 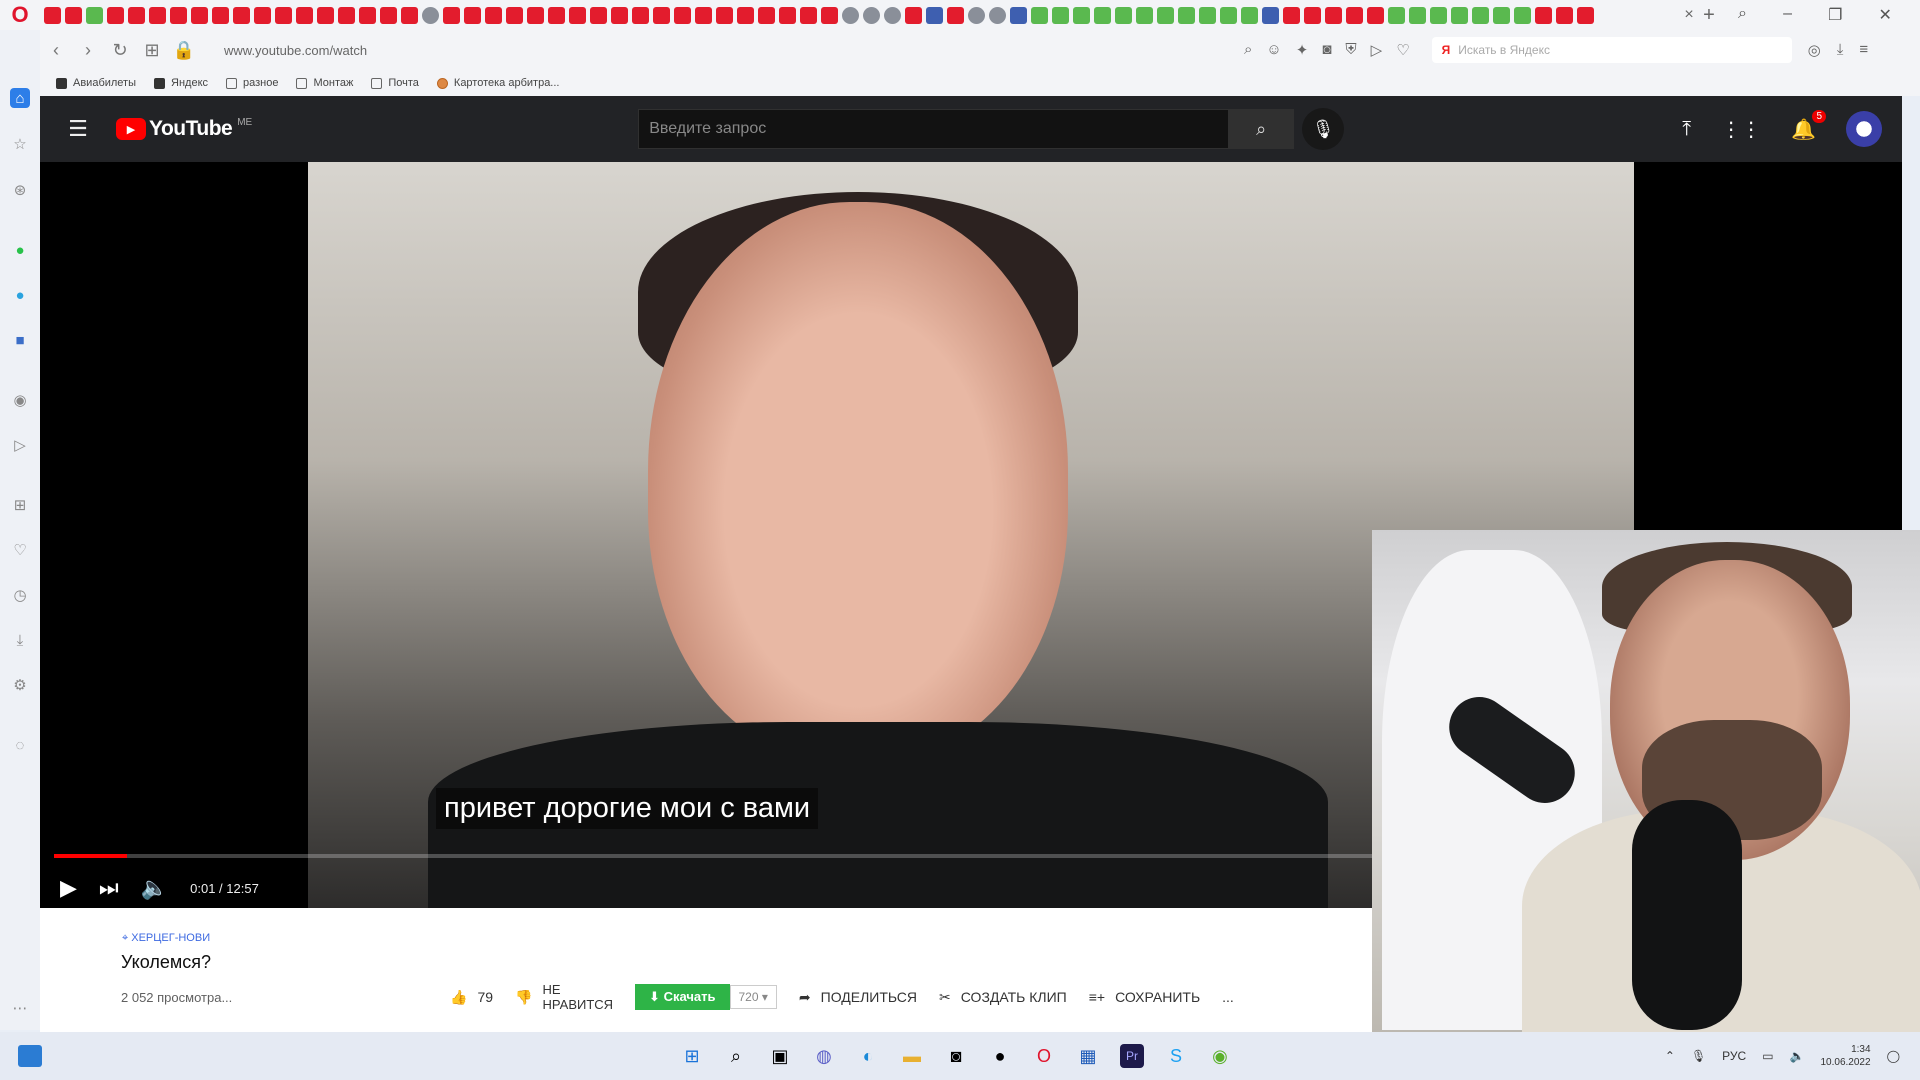 I want to click on reload-icon: ↻, so click(x=120, y=50).